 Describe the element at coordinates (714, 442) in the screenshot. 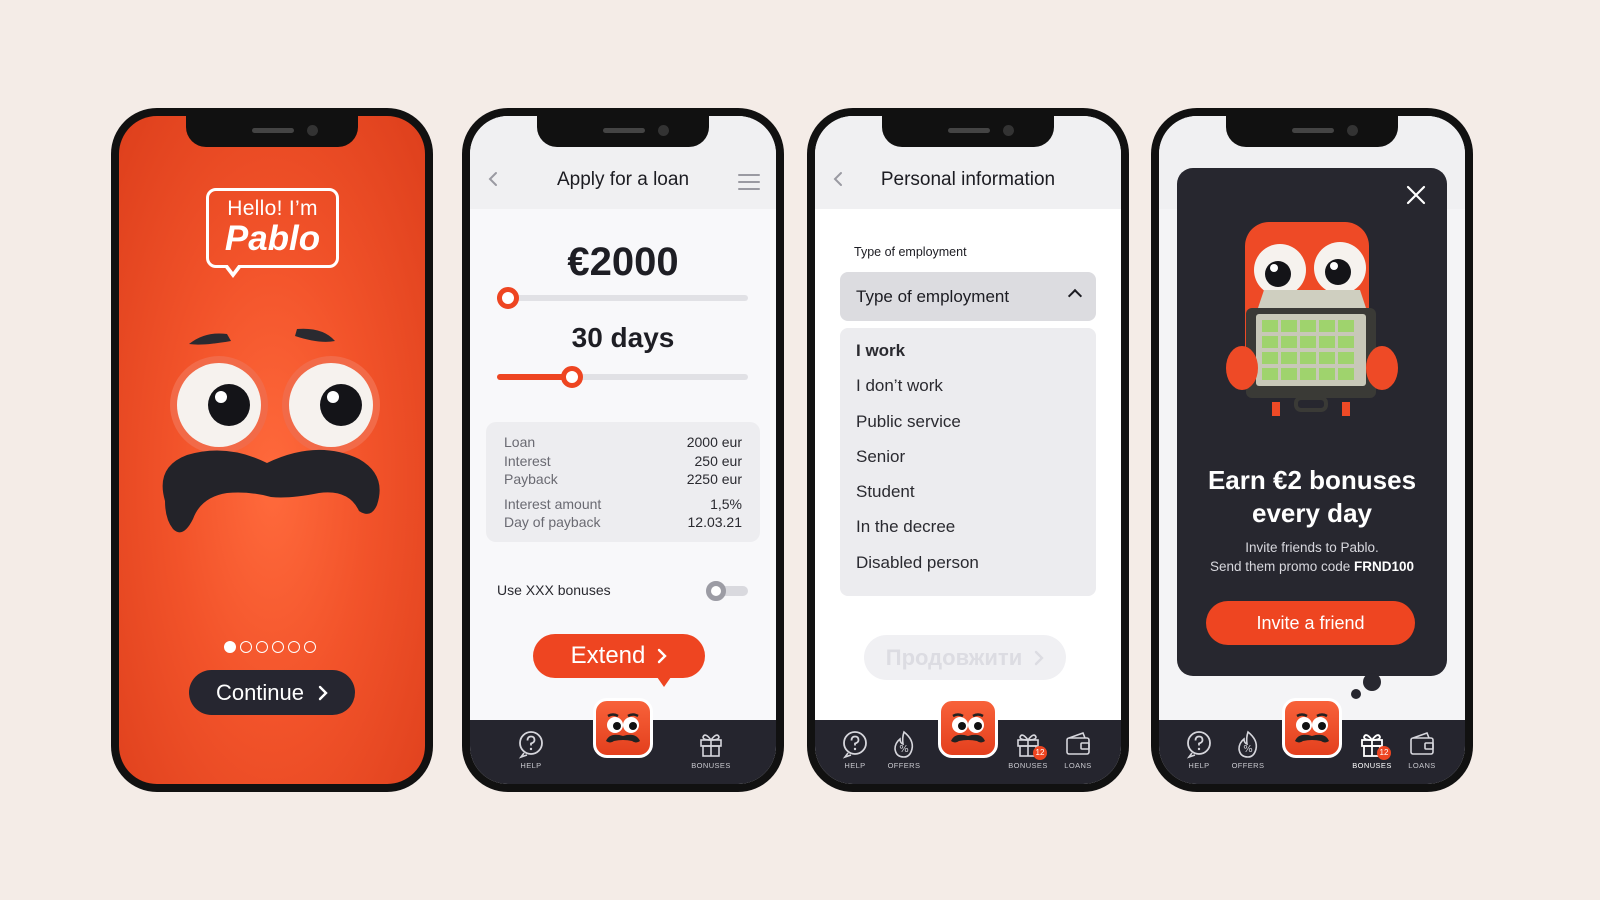

I see `summary-value: 2000 eur` at that location.